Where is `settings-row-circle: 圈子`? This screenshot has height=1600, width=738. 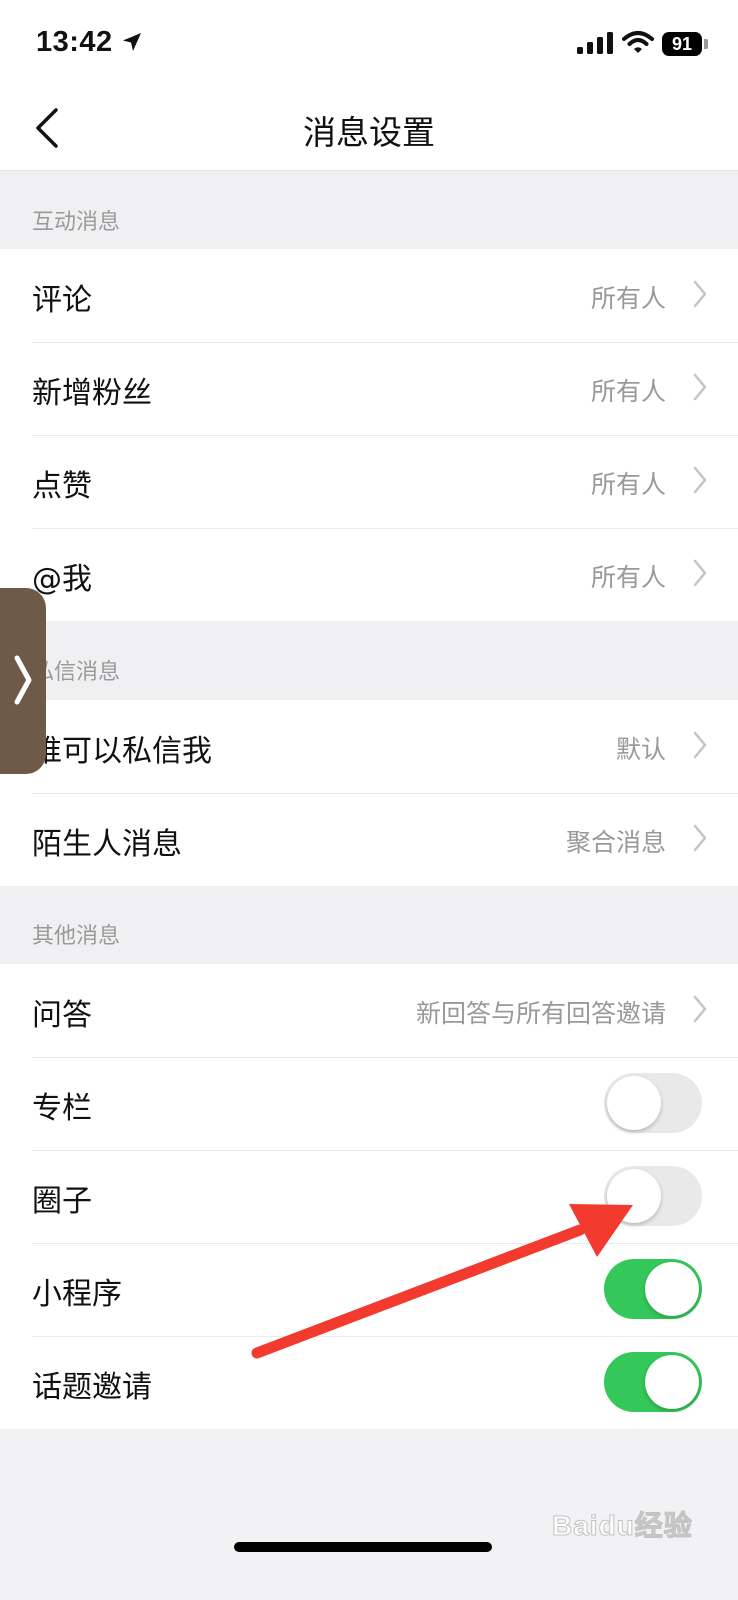 settings-row-circle: 圈子 is located at coordinates (369, 1196).